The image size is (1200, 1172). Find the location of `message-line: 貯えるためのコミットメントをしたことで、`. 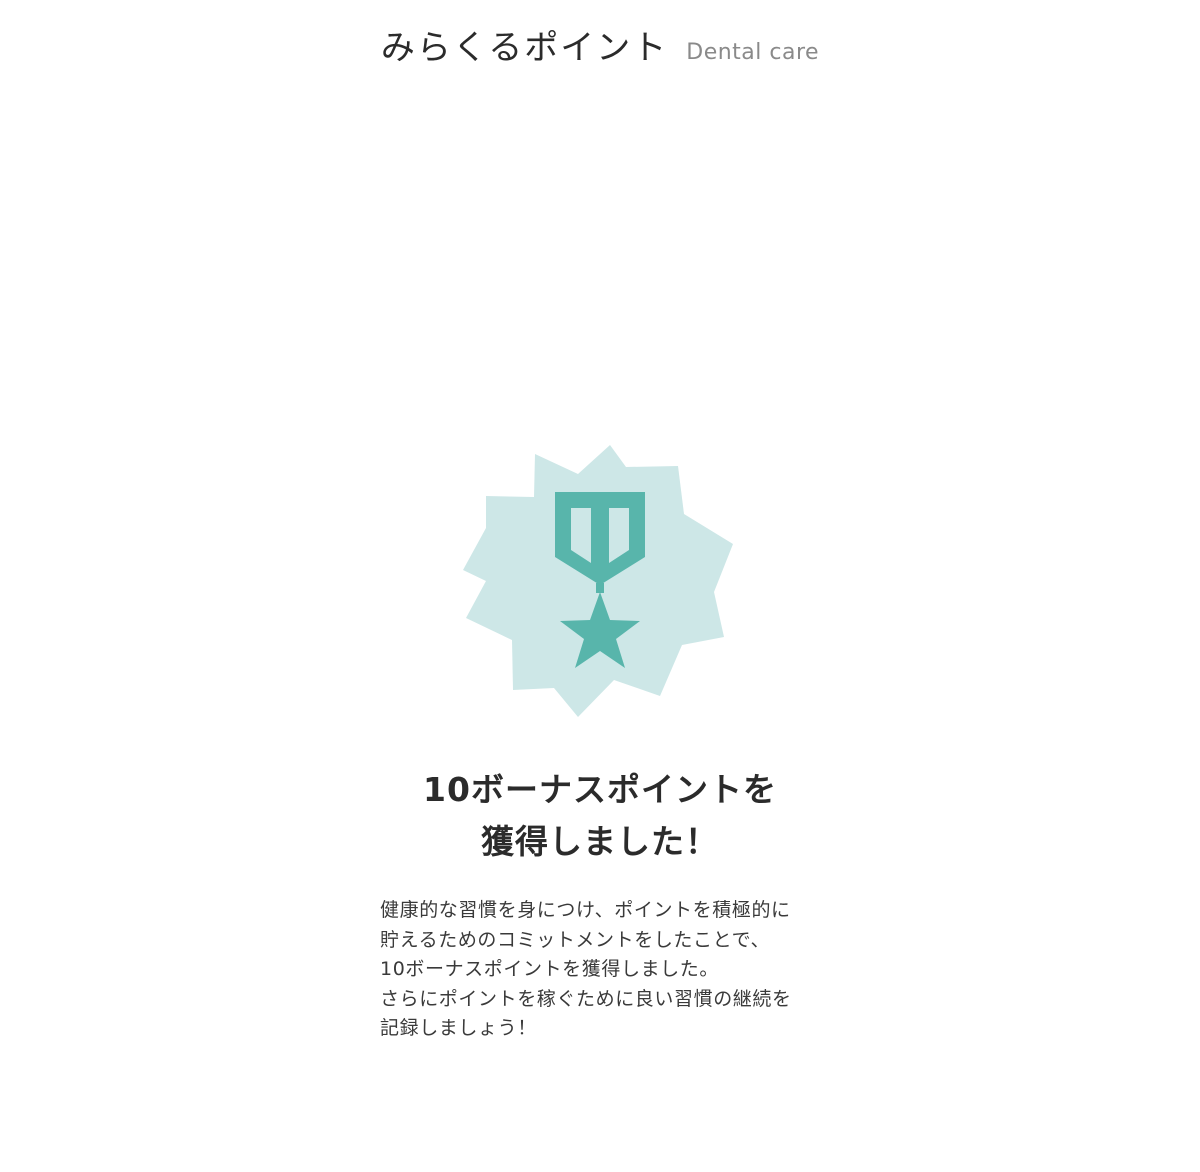

message-line: 貯えるためのコミットメントをしたことで、 is located at coordinates (575, 939).